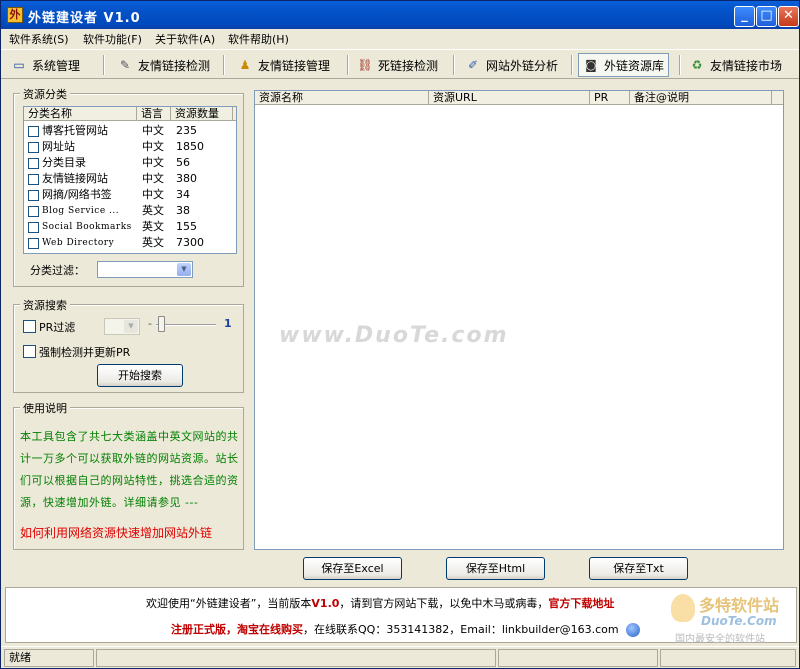  Describe the element at coordinates (610, 98) in the screenshot. I see `col-pr: PR` at that location.